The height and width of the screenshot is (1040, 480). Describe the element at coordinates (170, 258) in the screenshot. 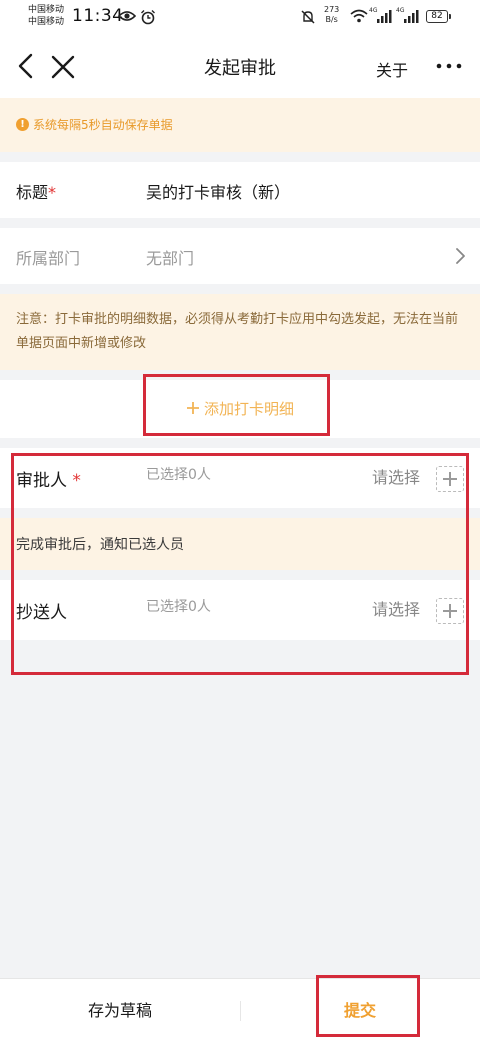

I see `department-value: 无部门` at that location.